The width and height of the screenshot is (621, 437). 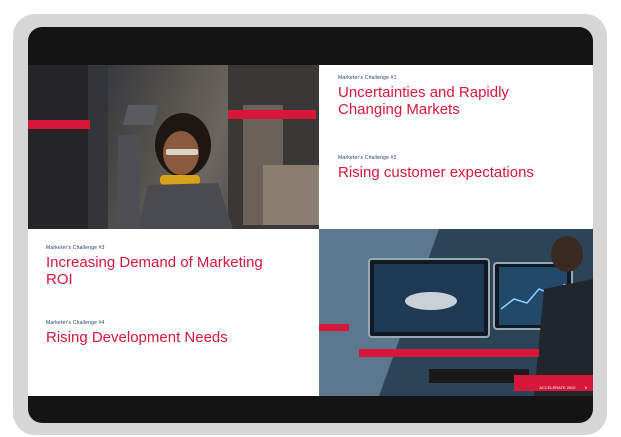 I want to click on challenge-title: Rising Development Needs, so click(x=137, y=337).